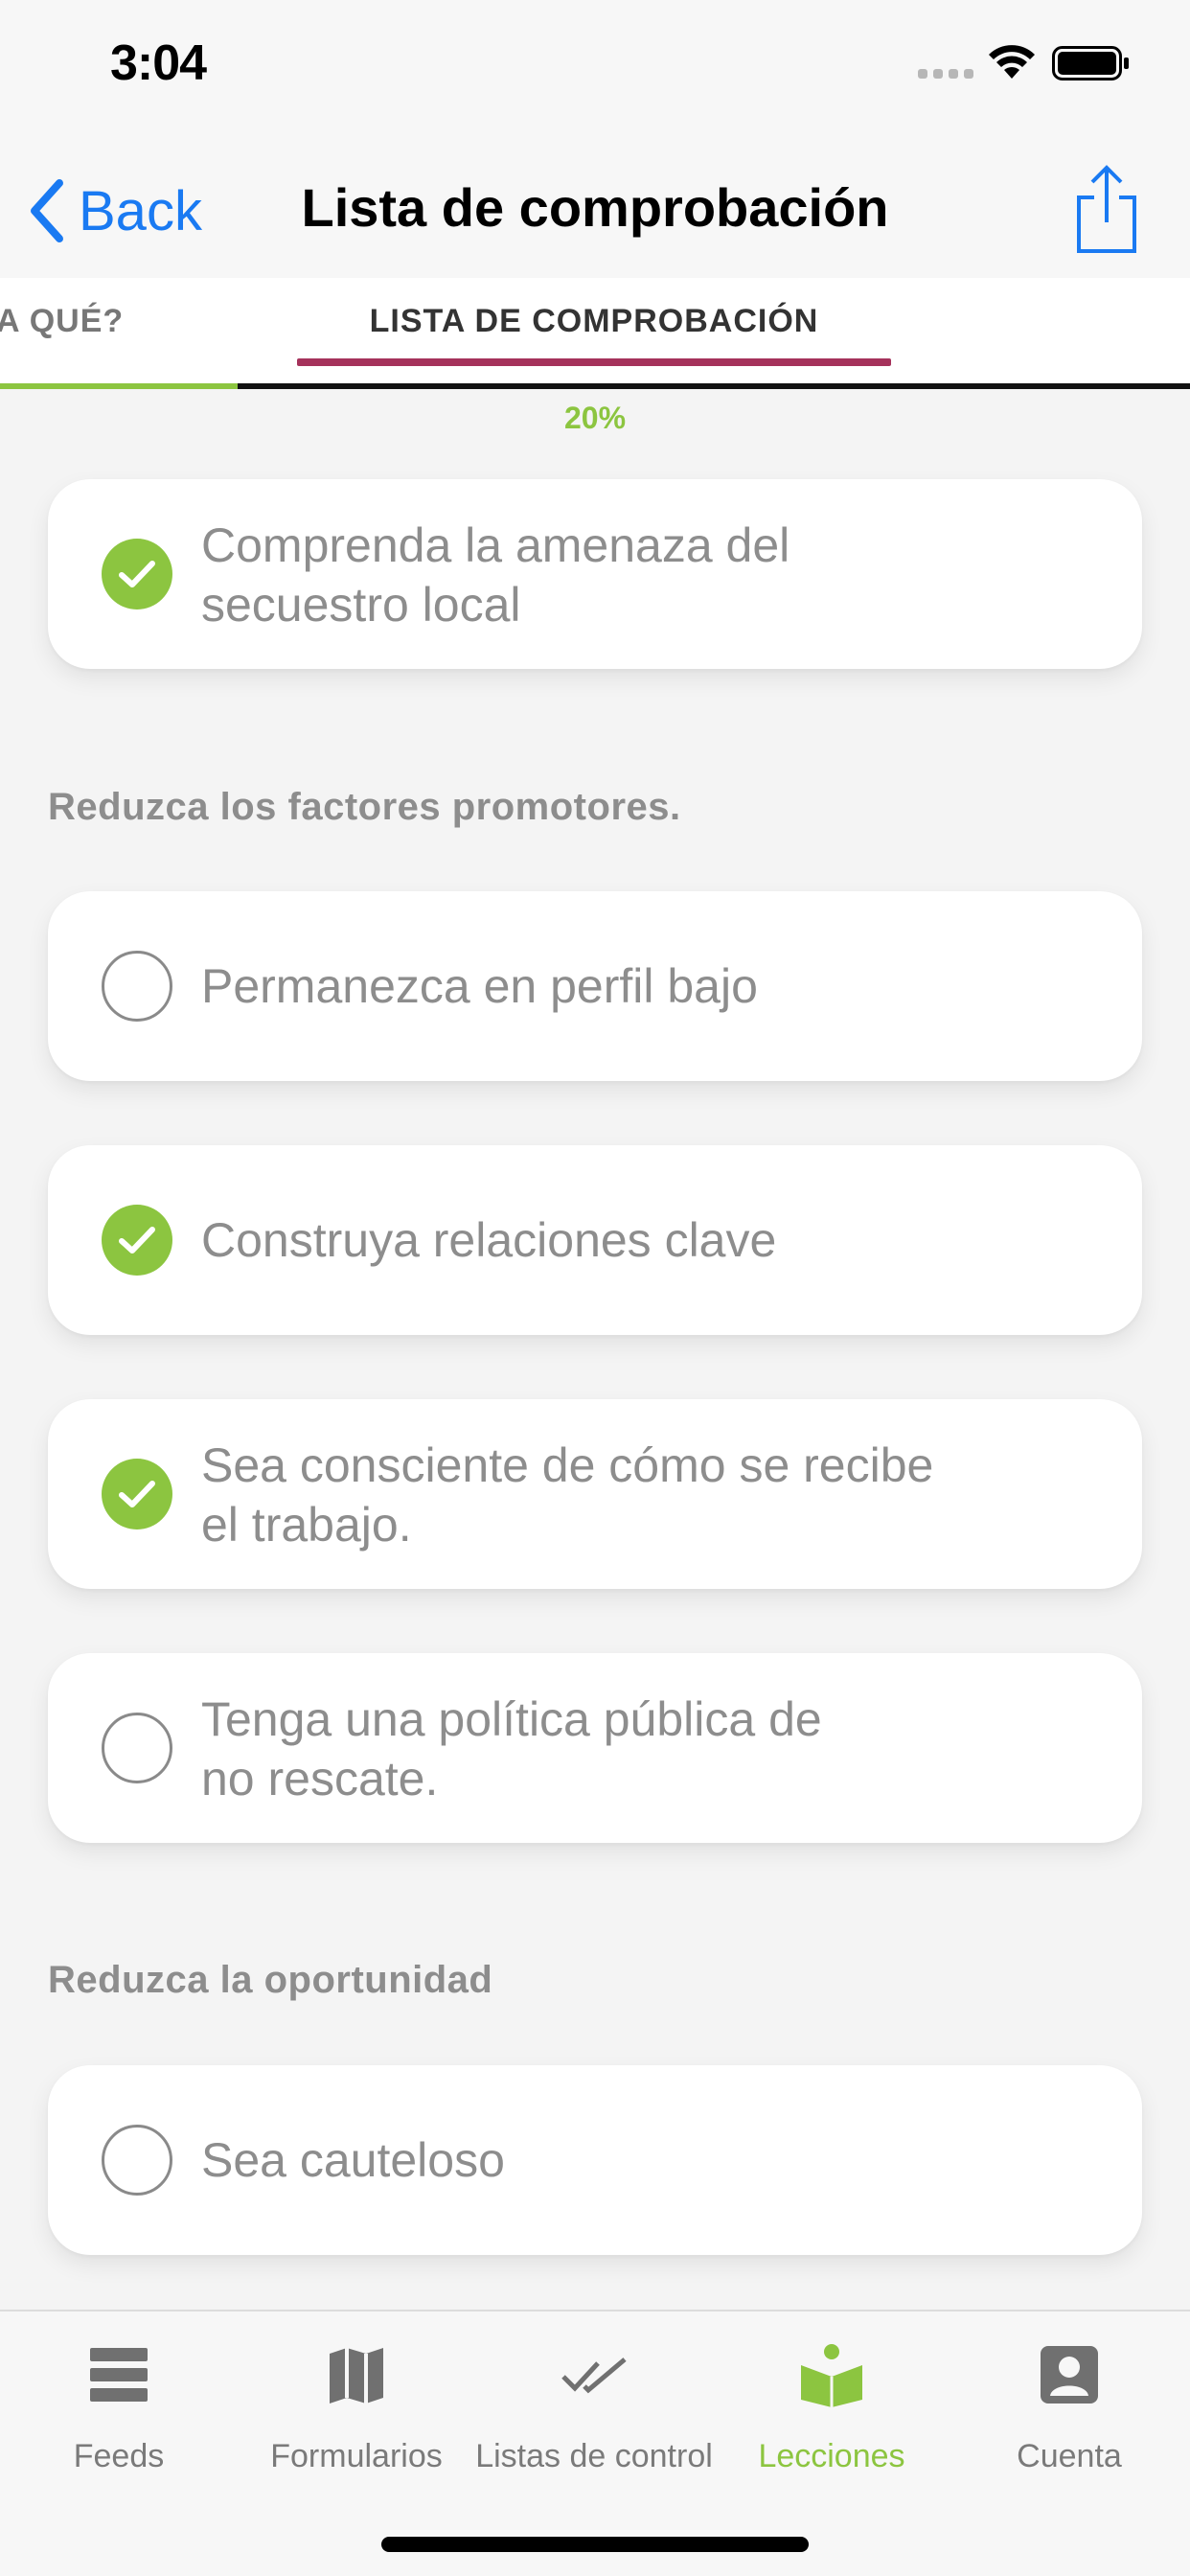 The image size is (1190, 2576). I want to click on status-bar: 3:04, so click(595, 67).